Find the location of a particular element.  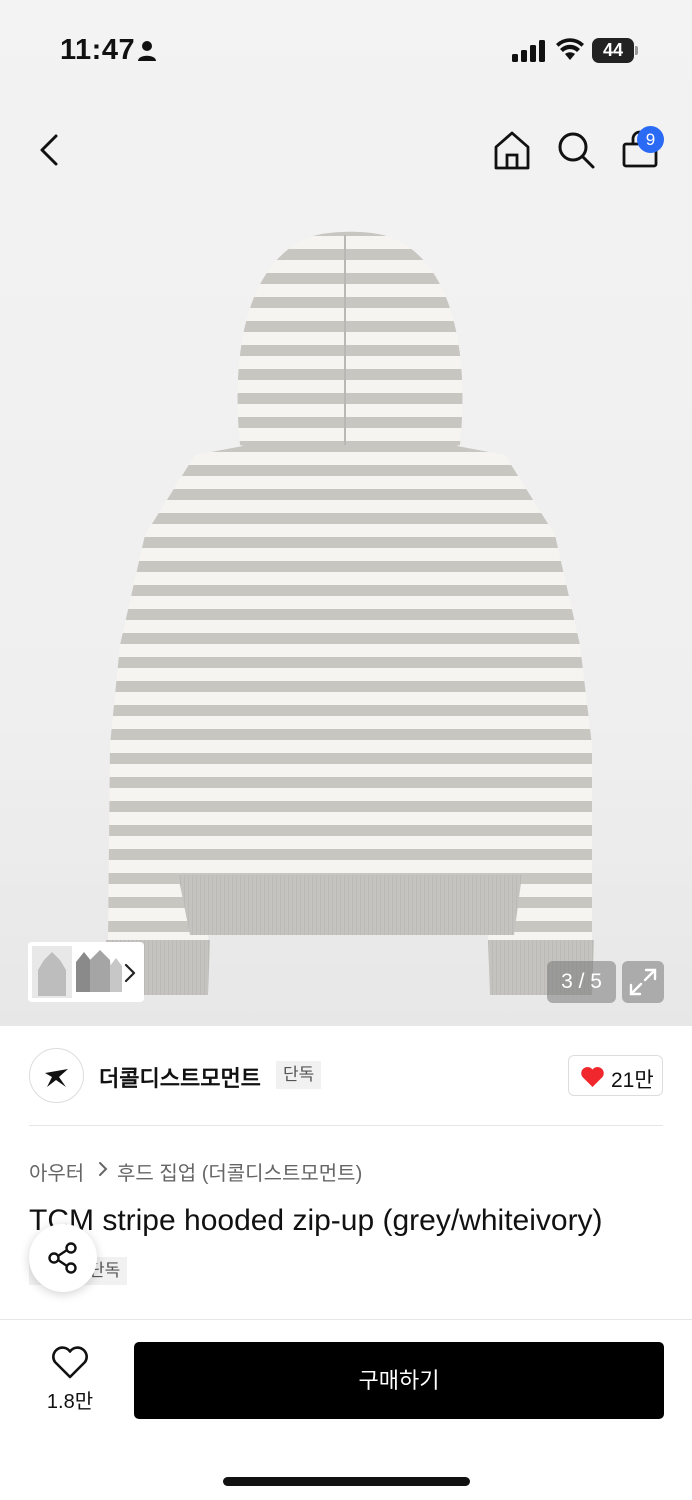

expand-icon is located at coordinates (643, 982).